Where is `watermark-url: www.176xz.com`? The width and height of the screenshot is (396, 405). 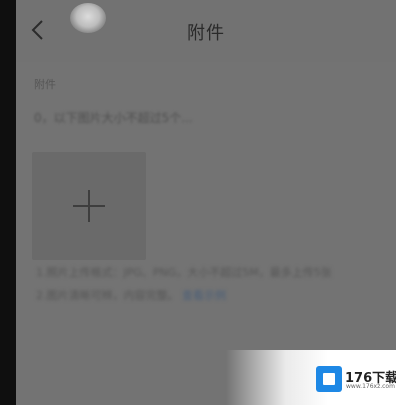
watermark-url: www.176xz.com is located at coordinates (370, 386).